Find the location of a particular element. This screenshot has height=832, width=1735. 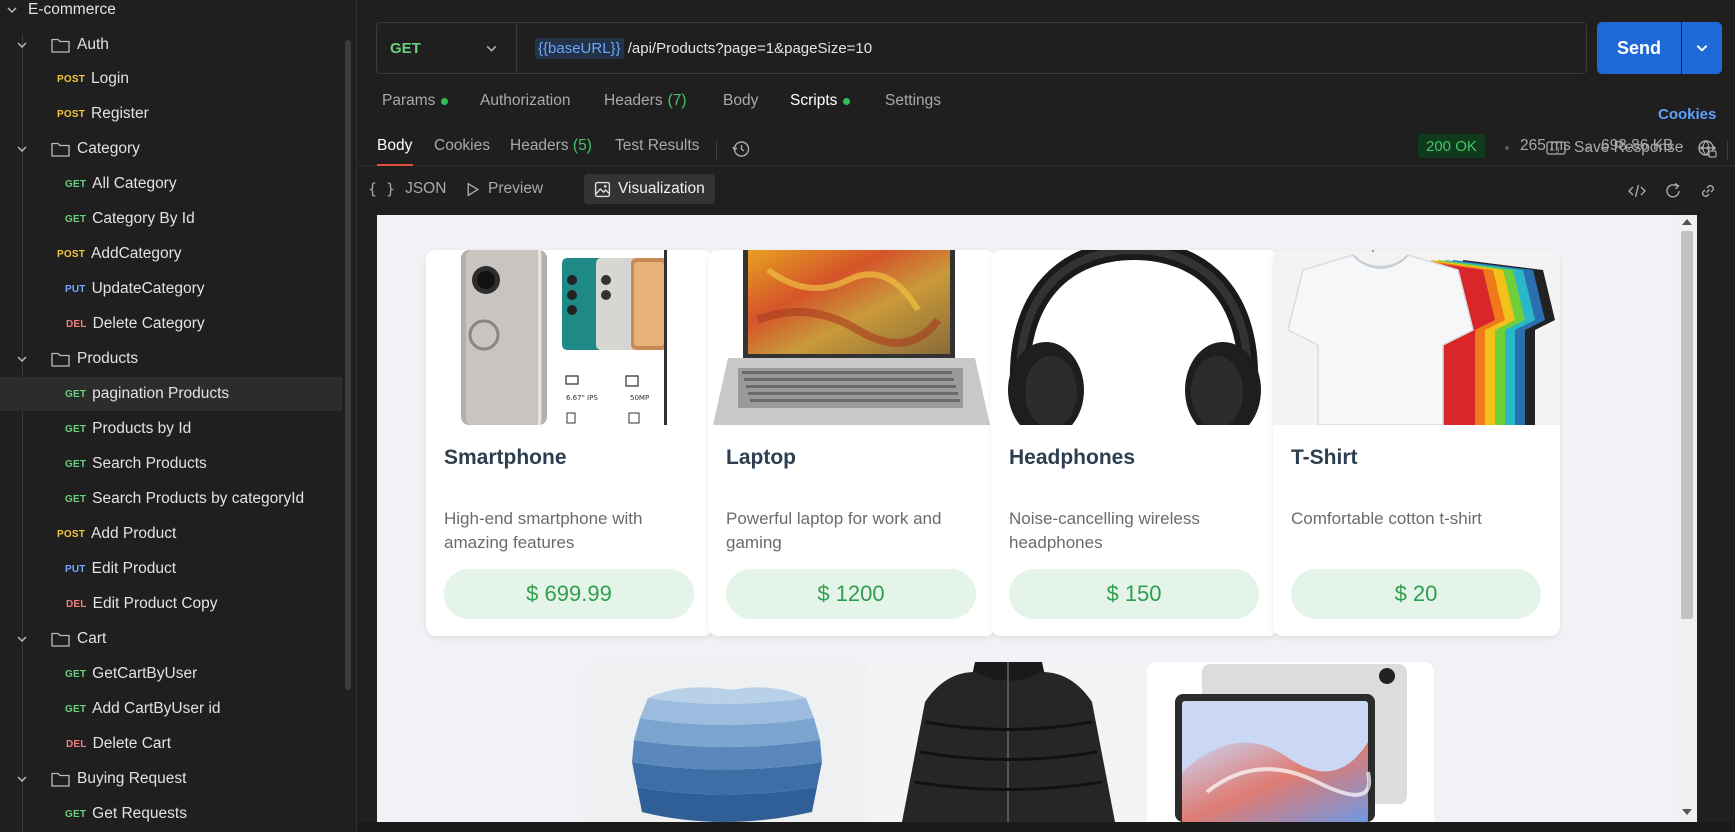

tab-response-cookies: Cookies is located at coordinates (462, 146).